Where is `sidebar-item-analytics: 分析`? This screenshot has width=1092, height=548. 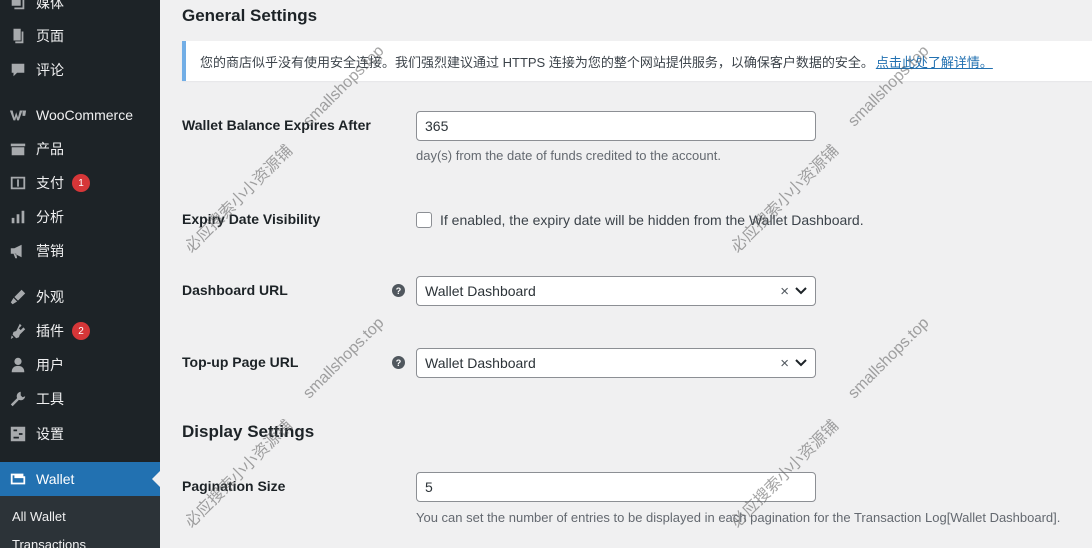 sidebar-item-analytics: 分析 is located at coordinates (80, 217).